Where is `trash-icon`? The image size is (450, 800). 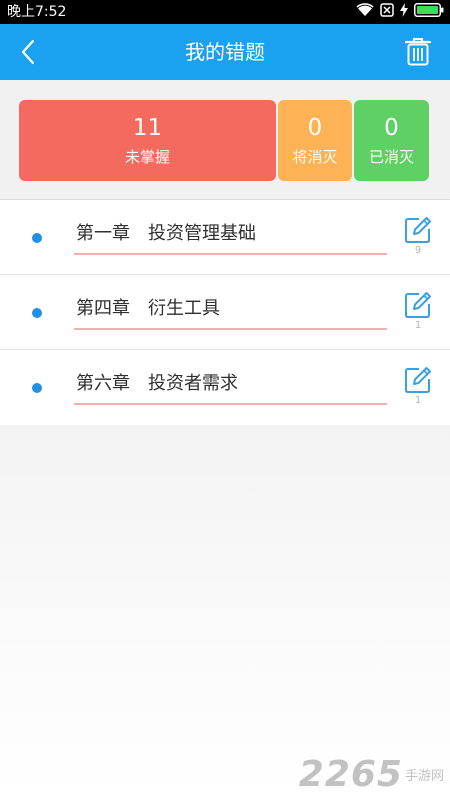 trash-icon is located at coordinates (418, 52).